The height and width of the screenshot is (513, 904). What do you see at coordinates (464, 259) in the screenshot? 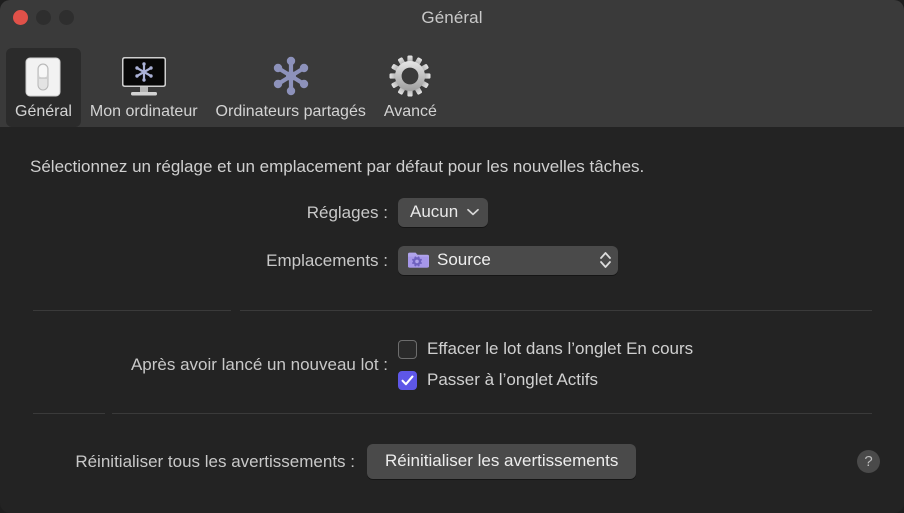
I see `locations-combo-value: Source` at bounding box center [464, 259].